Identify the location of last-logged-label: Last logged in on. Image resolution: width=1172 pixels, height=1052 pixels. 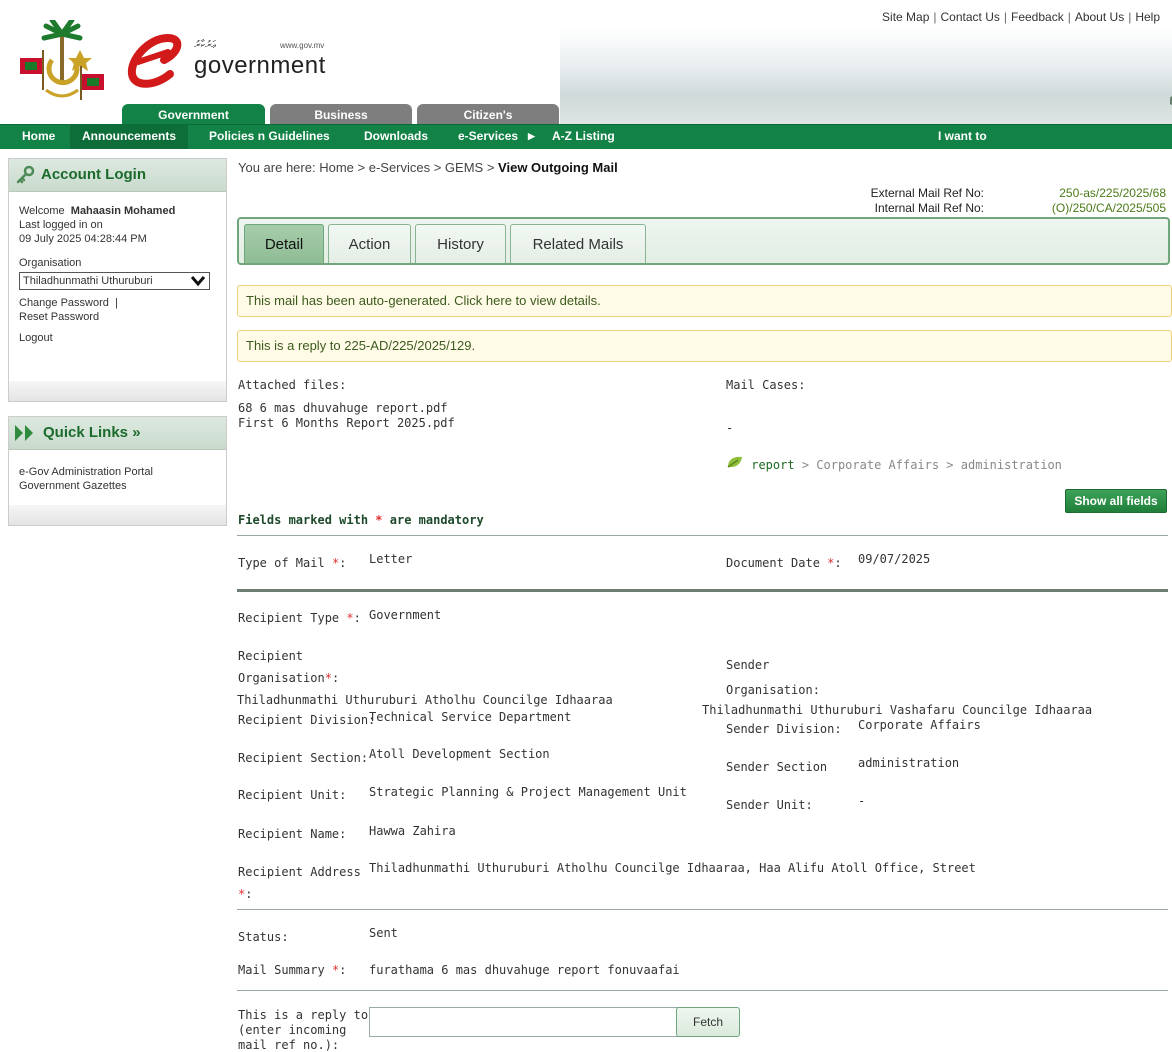
(61, 225).